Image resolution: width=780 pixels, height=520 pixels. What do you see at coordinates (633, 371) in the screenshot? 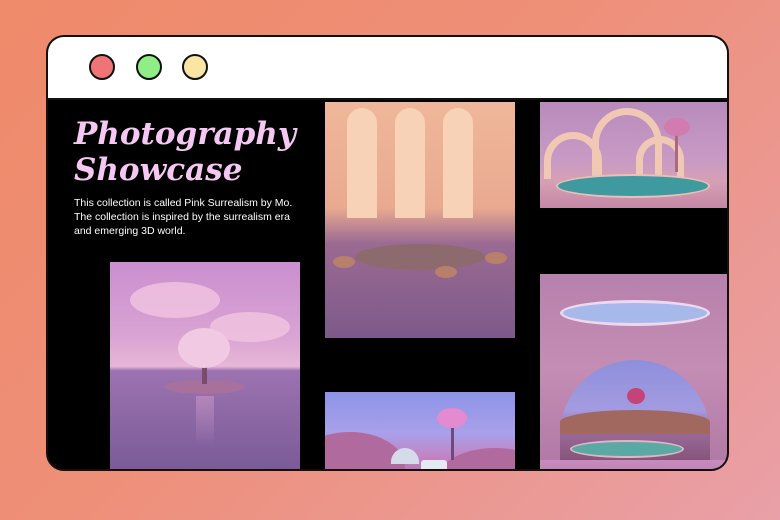
I see `skylight-arch-photo` at bounding box center [633, 371].